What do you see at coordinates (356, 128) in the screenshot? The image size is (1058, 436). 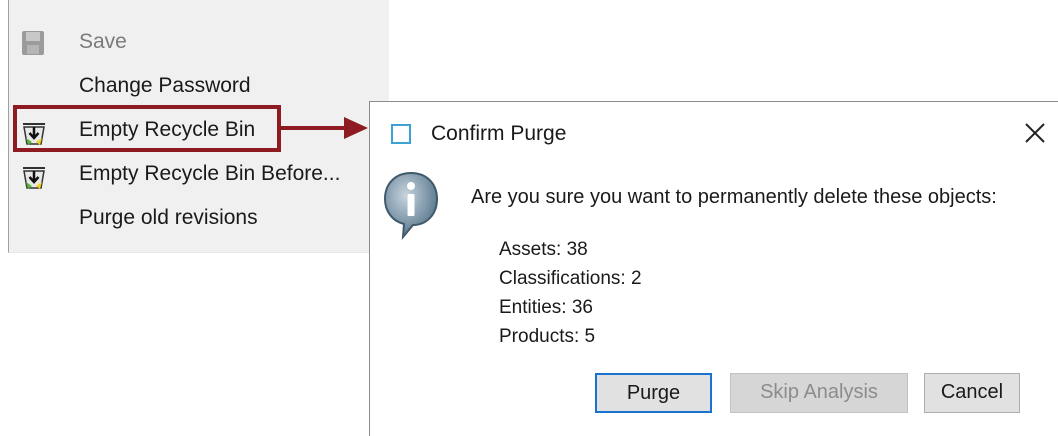 I see `annotation-arrow-head` at bounding box center [356, 128].